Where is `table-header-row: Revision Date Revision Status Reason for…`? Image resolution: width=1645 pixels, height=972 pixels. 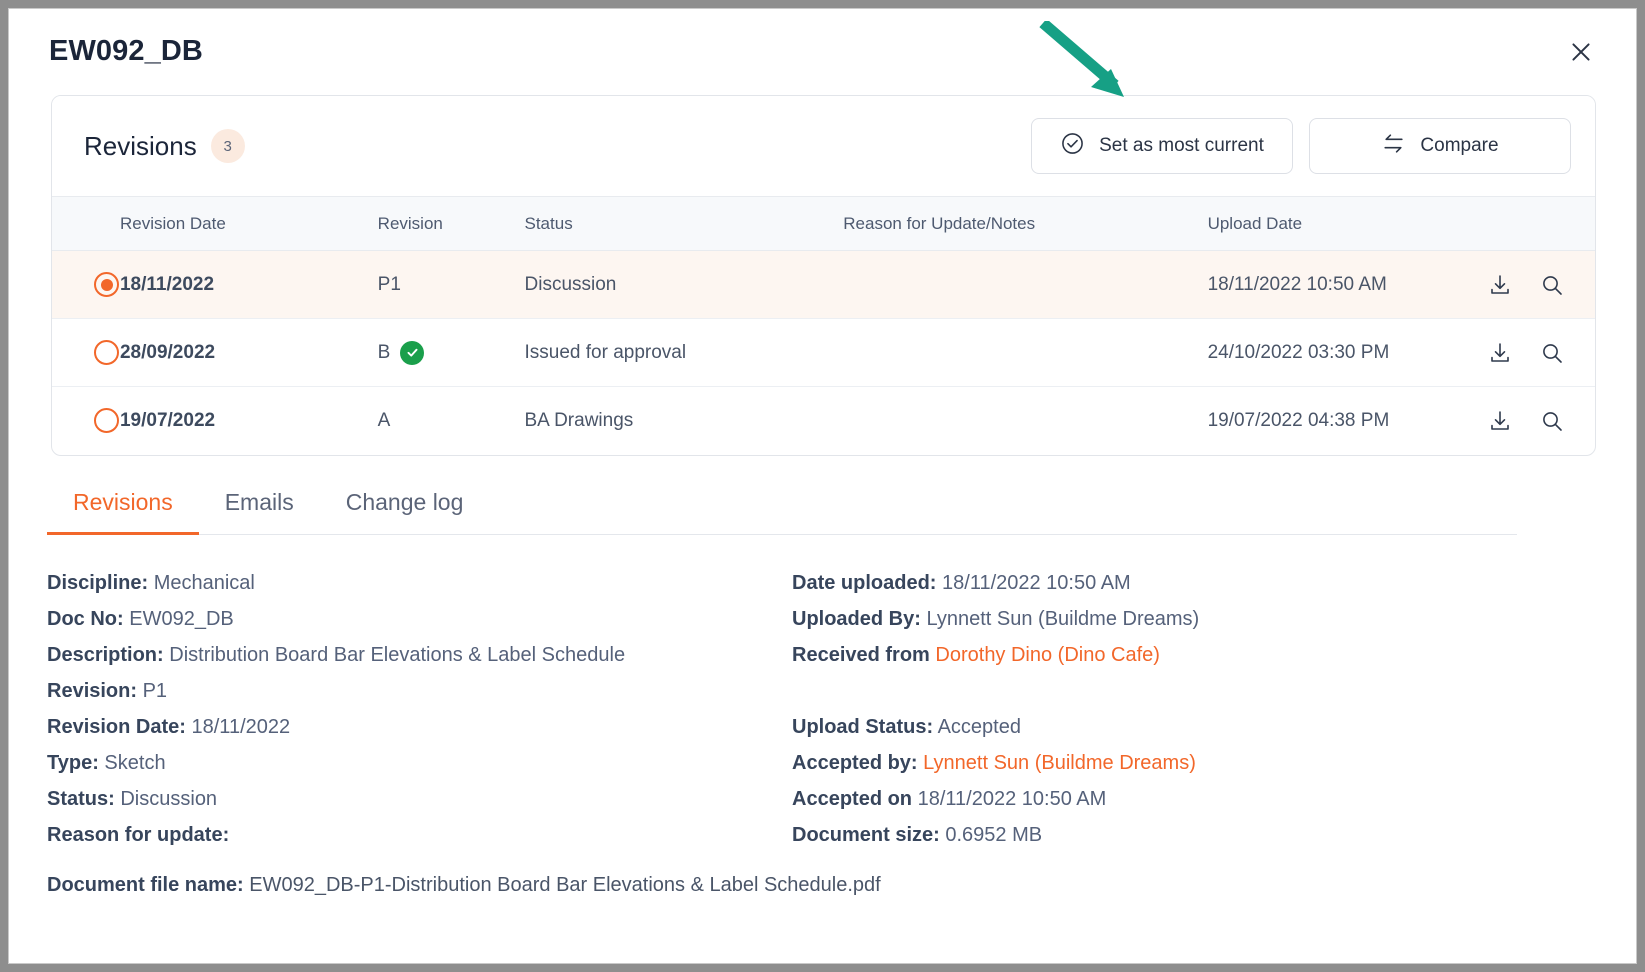
table-header-row: Revision Date Revision Status Reason for… is located at coordinates (823, 223).